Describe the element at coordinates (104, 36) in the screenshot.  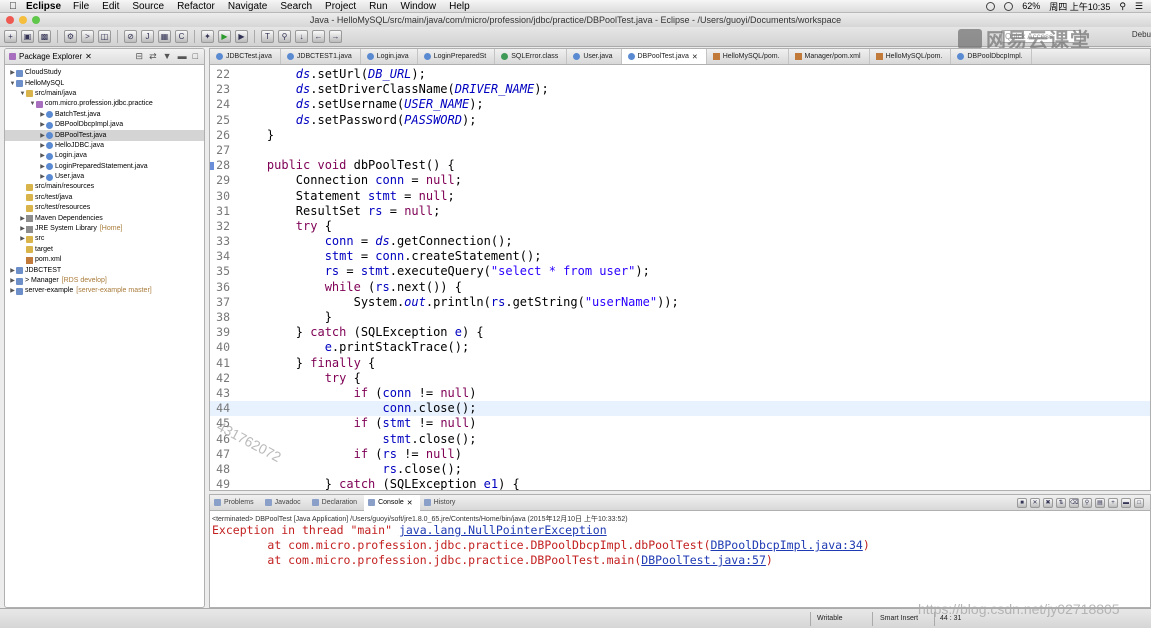
I see `new-server-icon: ◫` at that location.